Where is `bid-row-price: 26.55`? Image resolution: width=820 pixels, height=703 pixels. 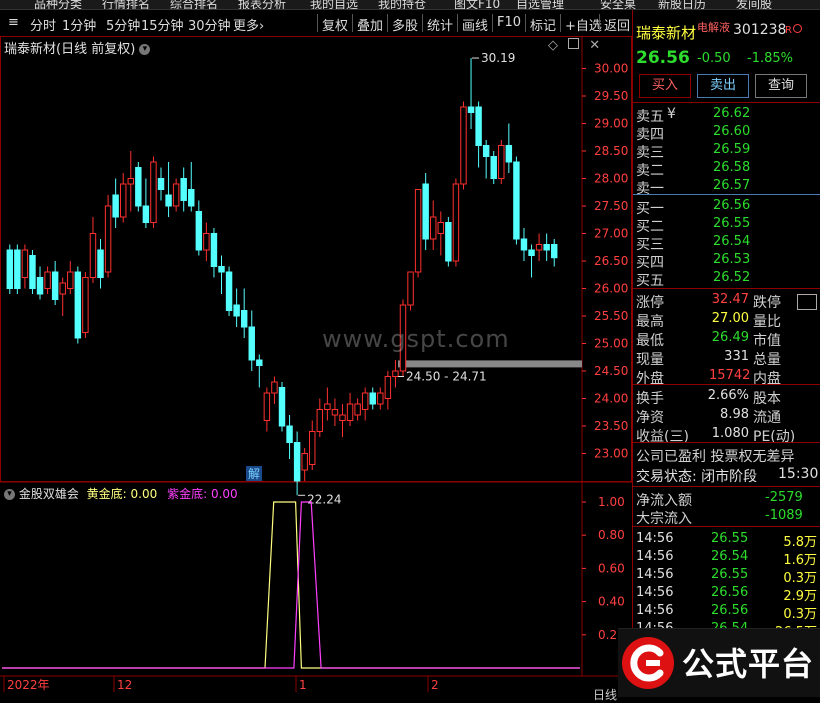
bid-row-price: 26.55 is located at coordinates (732, 223).